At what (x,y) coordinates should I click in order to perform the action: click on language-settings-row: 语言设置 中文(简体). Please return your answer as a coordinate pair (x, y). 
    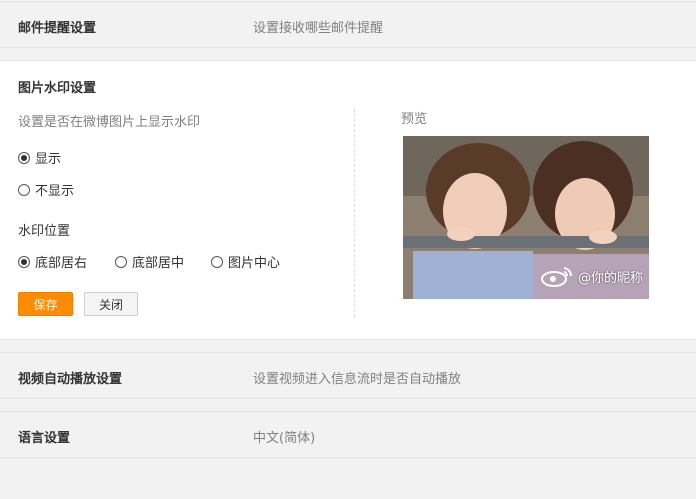
    Looking at the image, I should click on (348, 434).